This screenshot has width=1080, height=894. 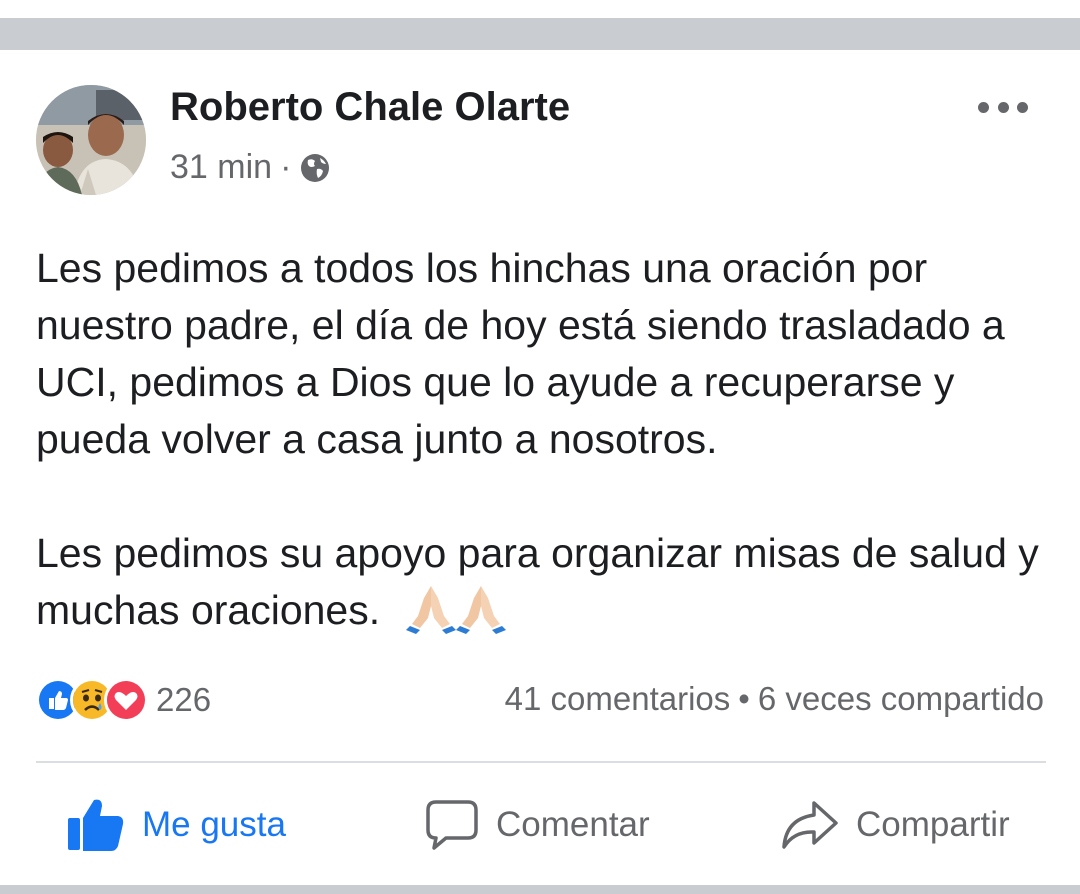 I want to click on comment-button: Comentar, so click(x=537, y=825).